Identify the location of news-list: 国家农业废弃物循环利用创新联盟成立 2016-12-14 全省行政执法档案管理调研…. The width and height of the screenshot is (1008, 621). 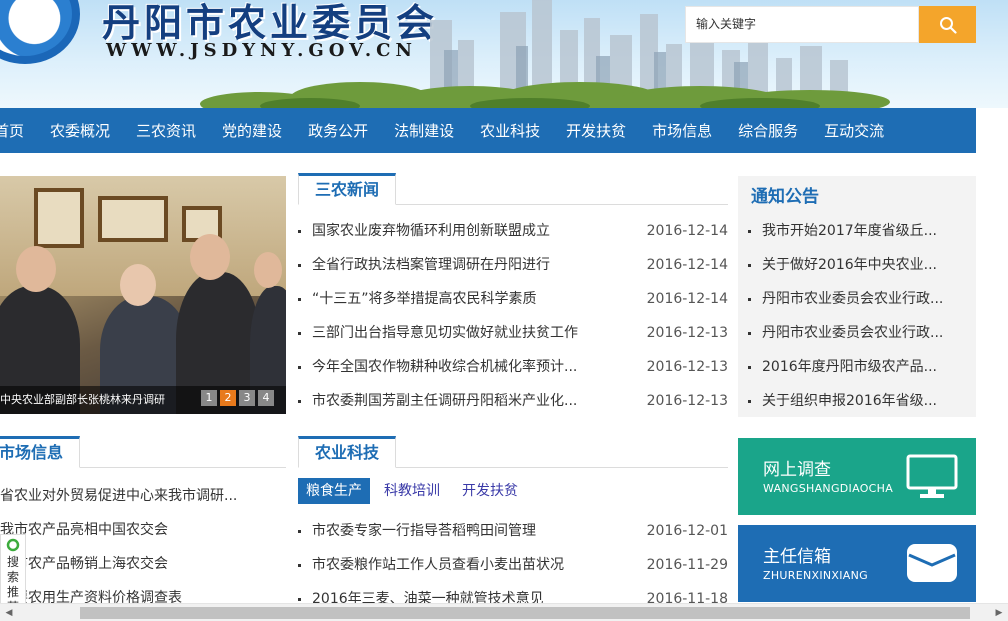
(513, 316).